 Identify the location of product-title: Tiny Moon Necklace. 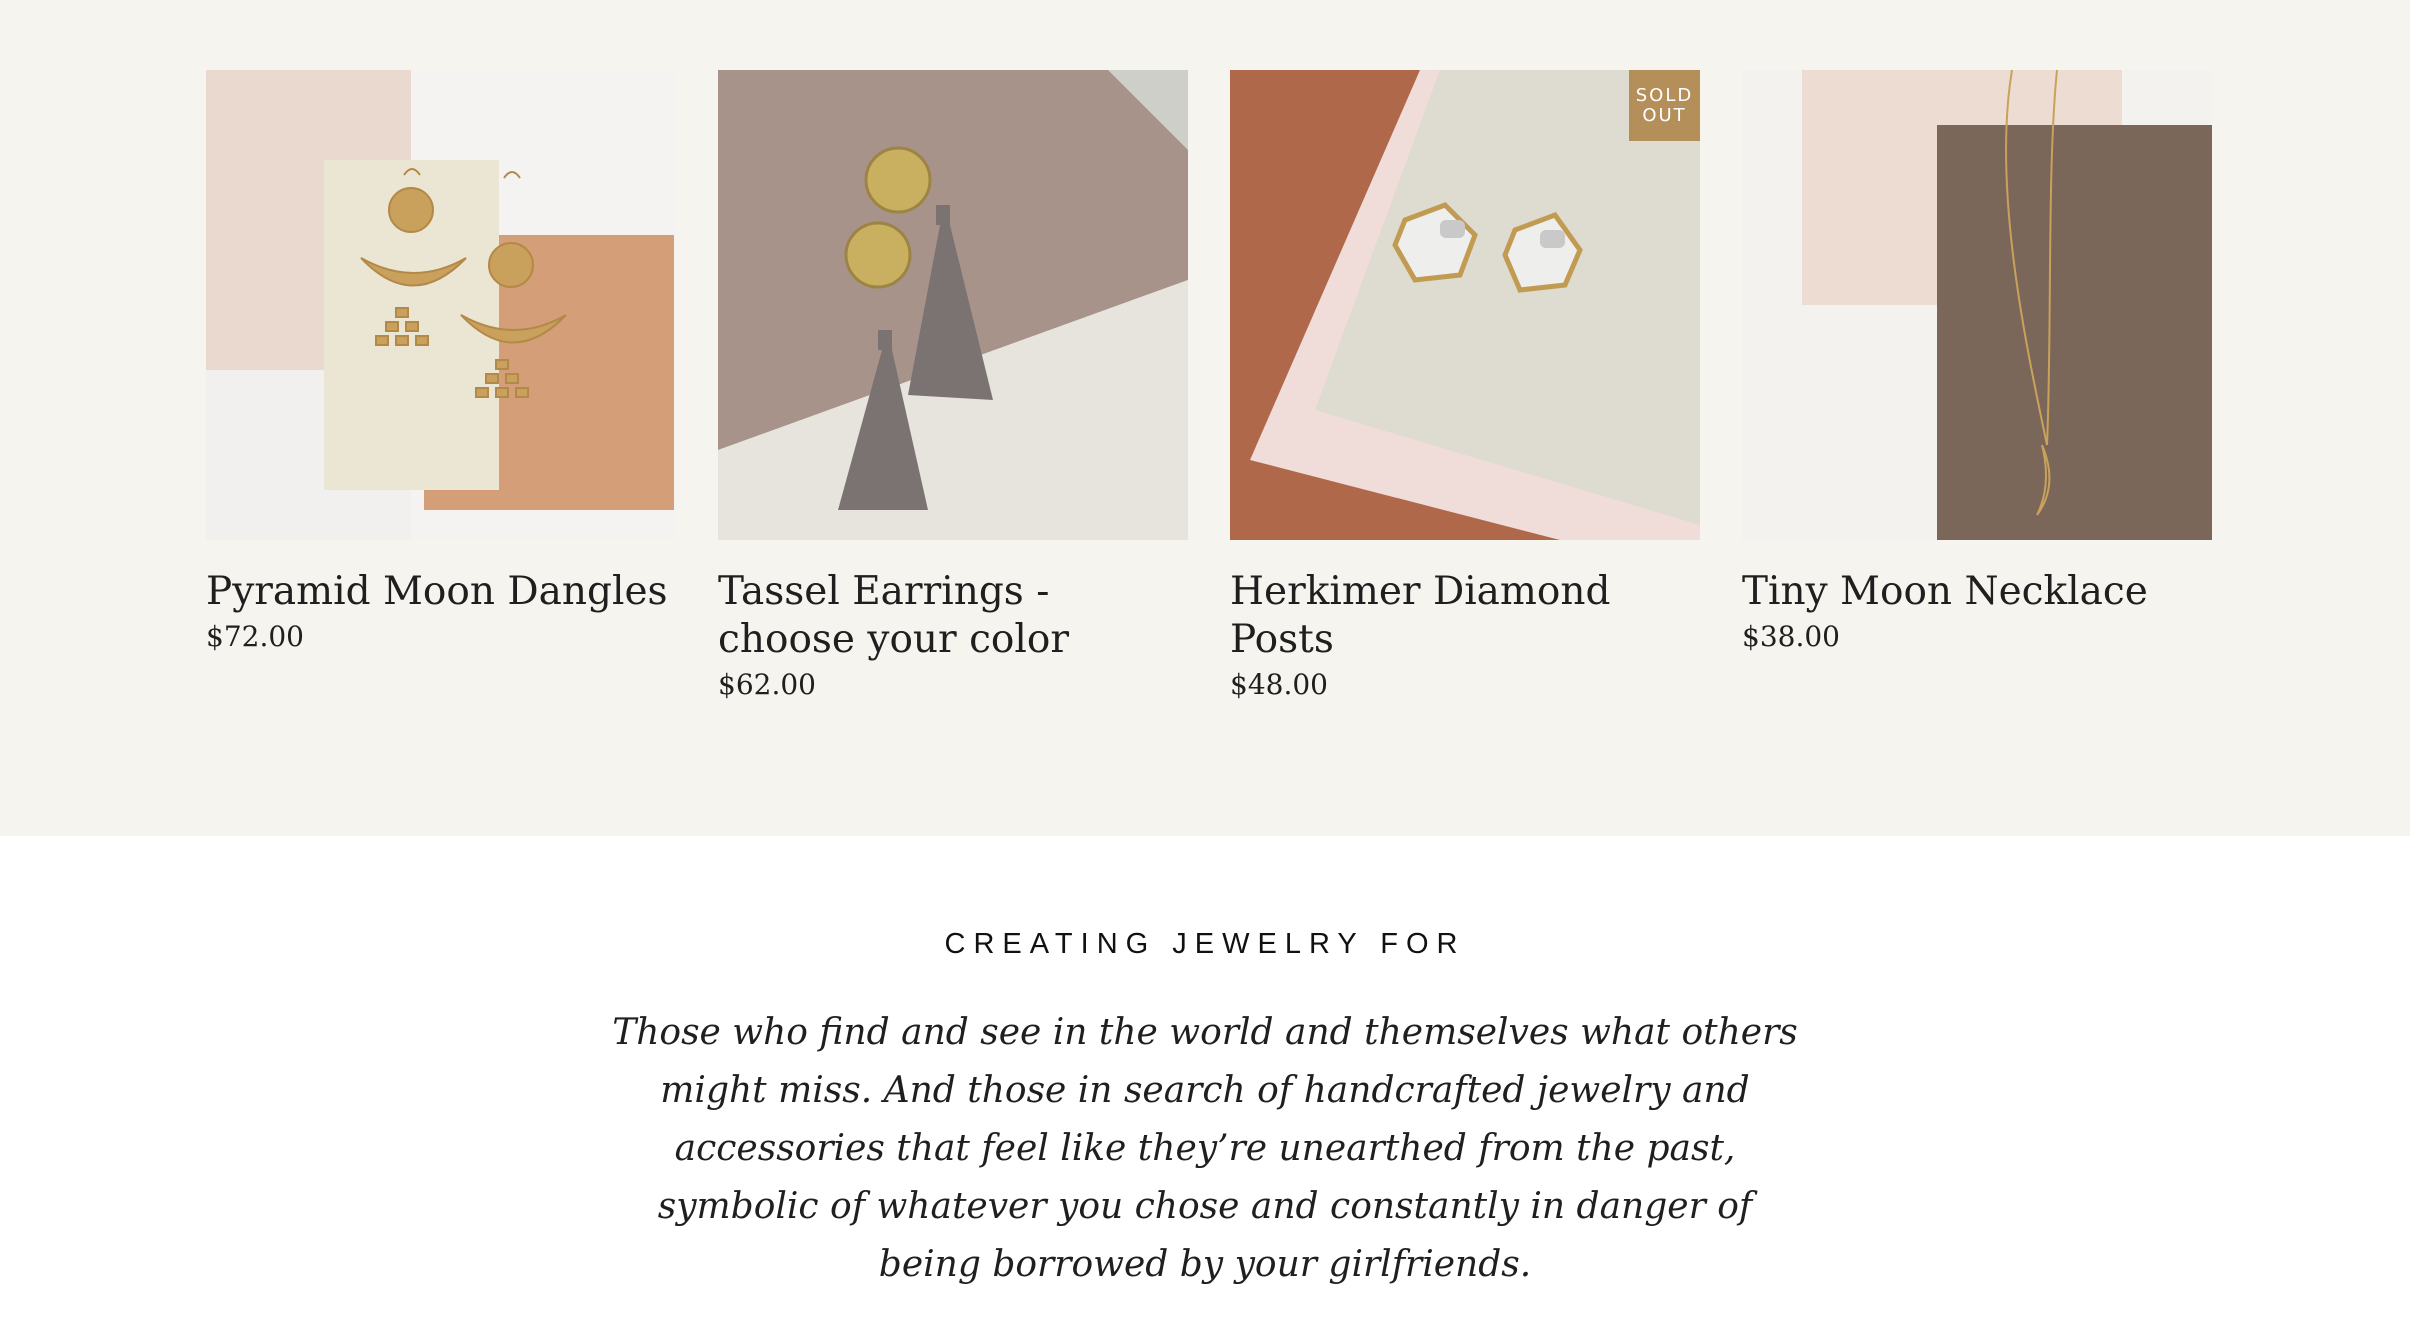
(1977, 592).